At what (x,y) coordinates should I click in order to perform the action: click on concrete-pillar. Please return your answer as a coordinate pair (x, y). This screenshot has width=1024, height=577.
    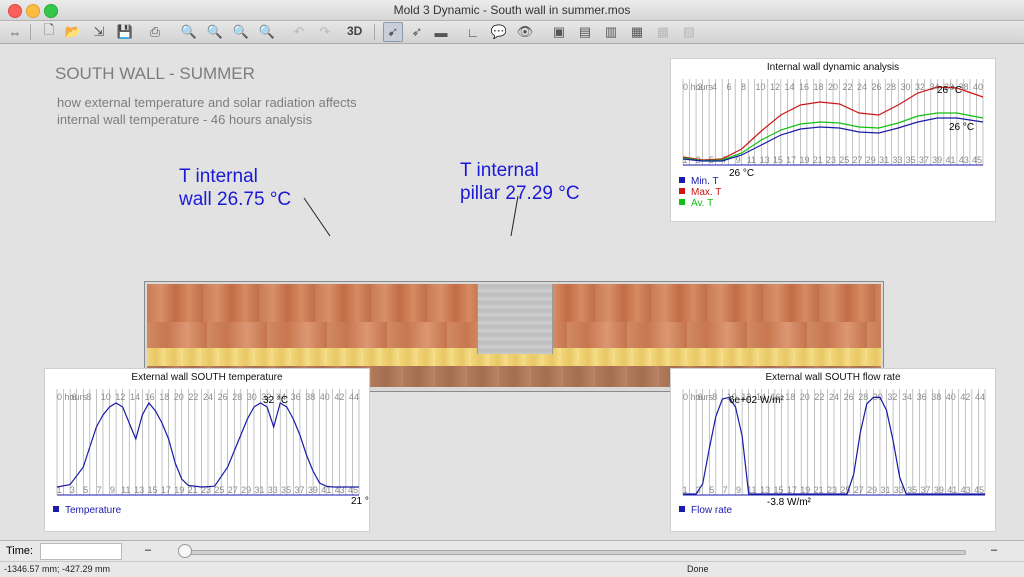
    Looking at the image, I should click on (515, 319).